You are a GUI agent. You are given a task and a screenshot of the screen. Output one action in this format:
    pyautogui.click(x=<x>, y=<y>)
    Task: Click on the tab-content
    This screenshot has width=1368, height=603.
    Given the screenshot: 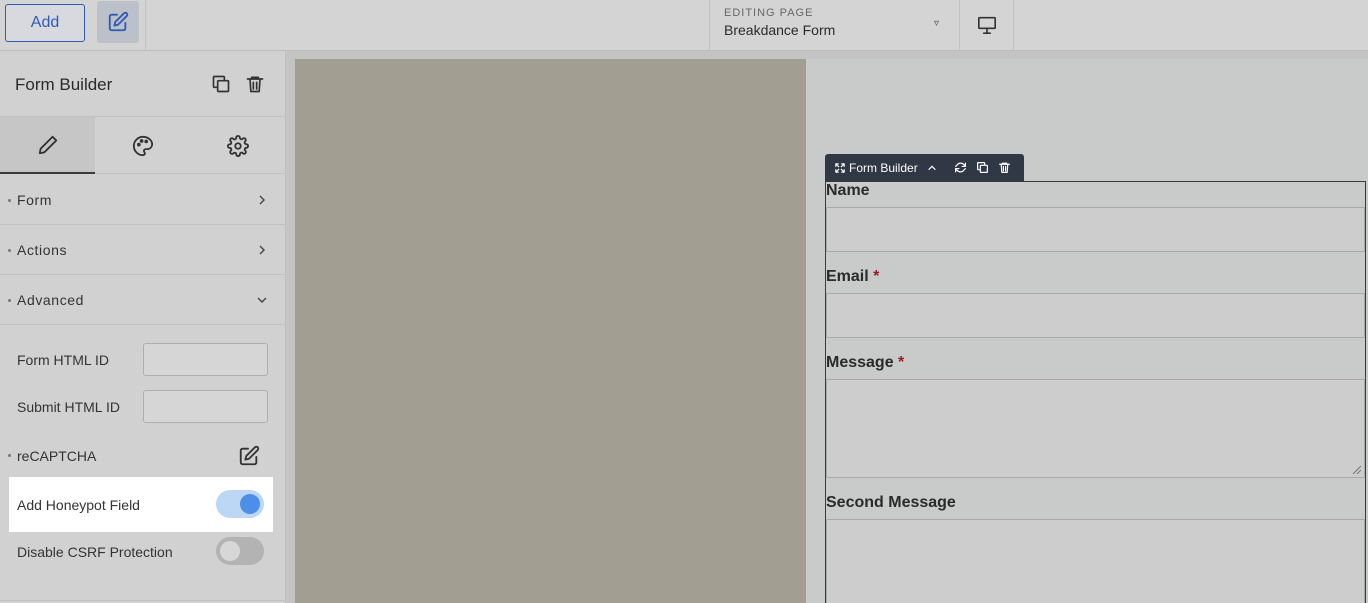 What is the action you would take?
    pyautogui.click(x=47, y=145)
    